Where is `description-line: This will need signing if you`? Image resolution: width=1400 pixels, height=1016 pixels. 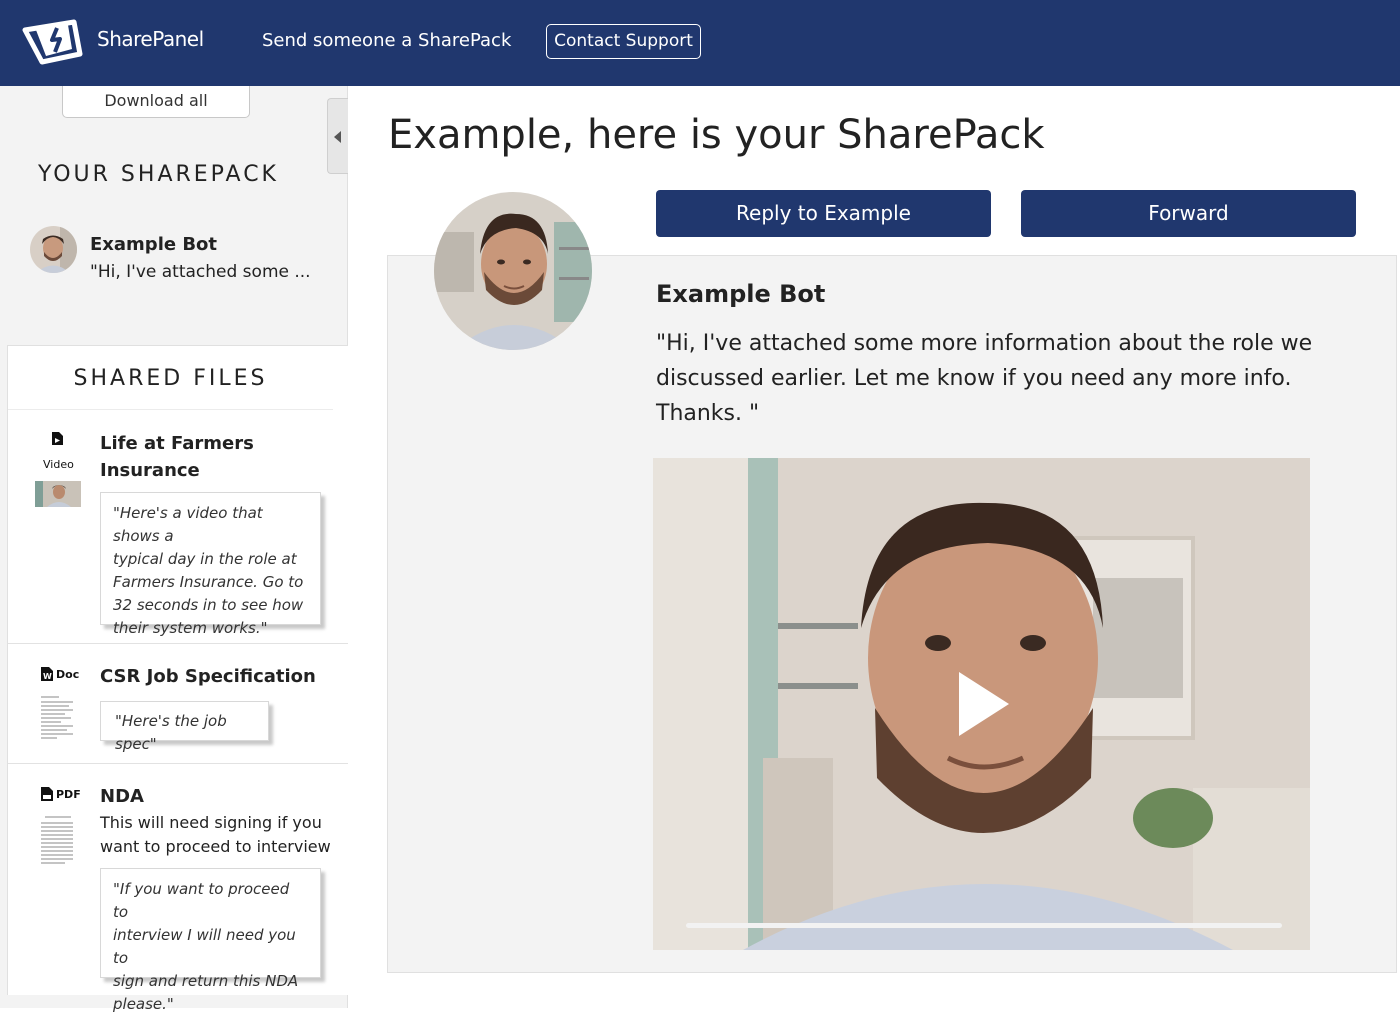
description-line: This will need signing if you is located at coordinates (211, 822).